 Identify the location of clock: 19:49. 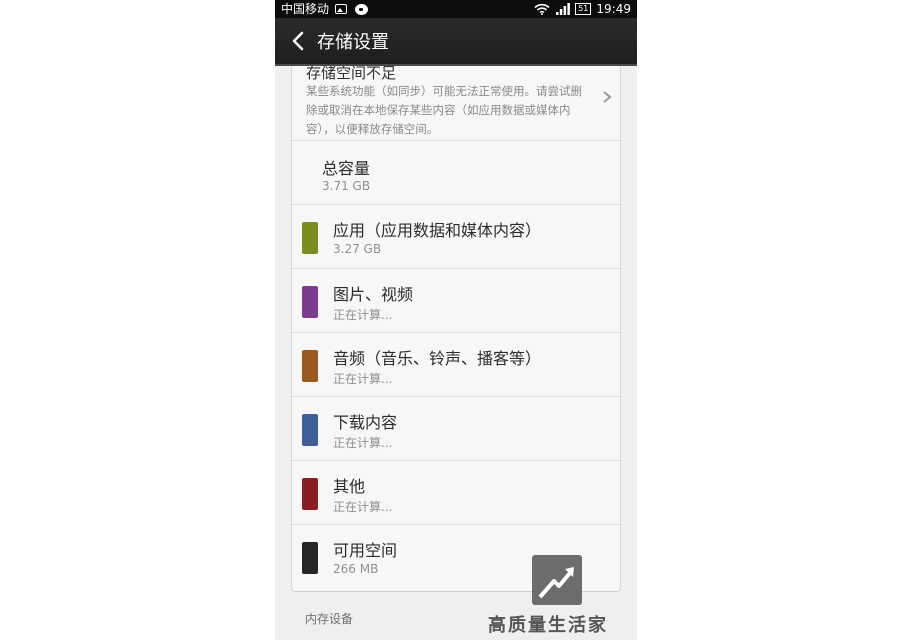
(613, 9).